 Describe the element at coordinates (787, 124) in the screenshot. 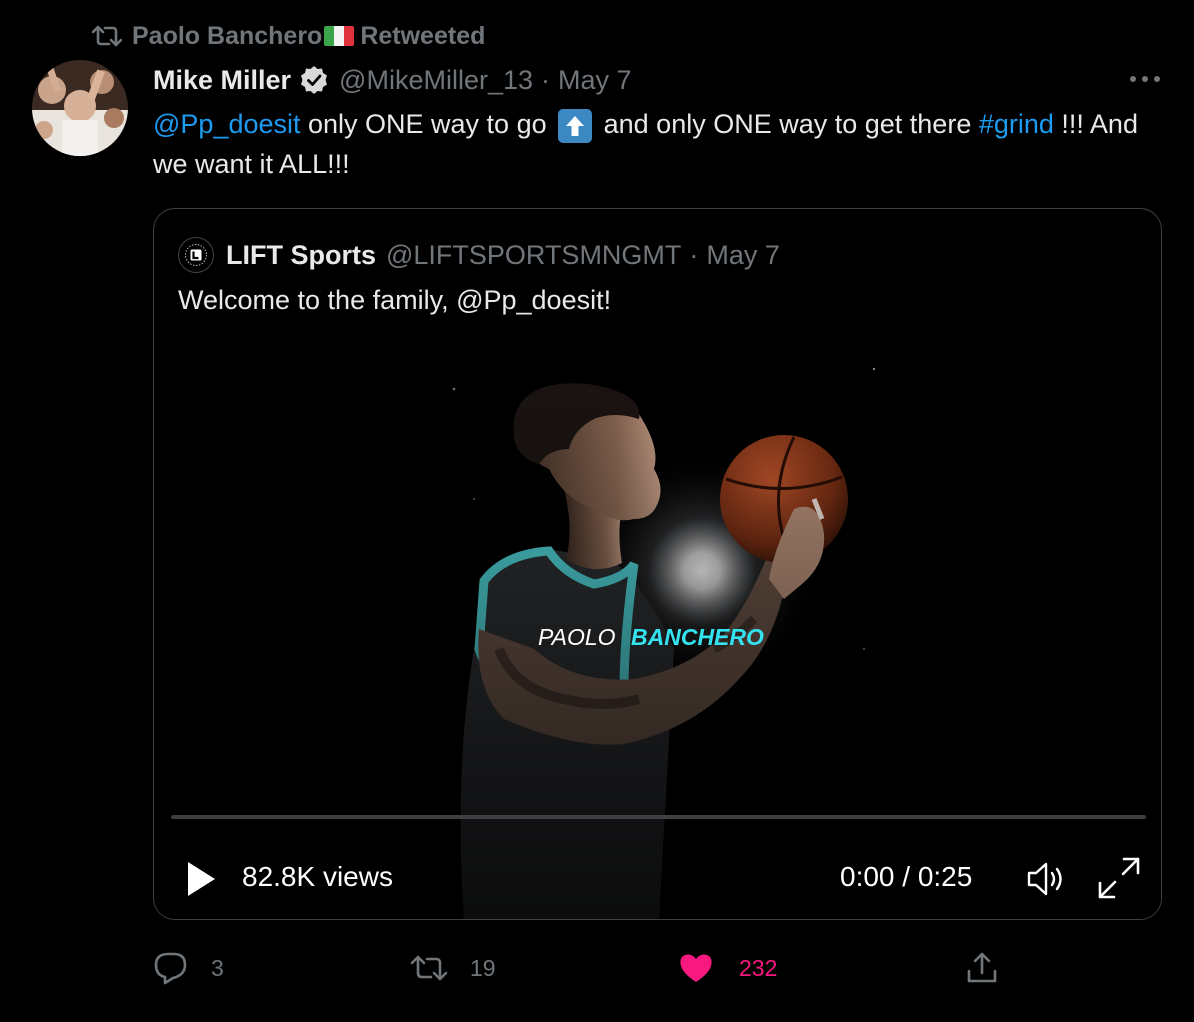

I see `tweet-text-part: and only ONE way to get there` at that location.